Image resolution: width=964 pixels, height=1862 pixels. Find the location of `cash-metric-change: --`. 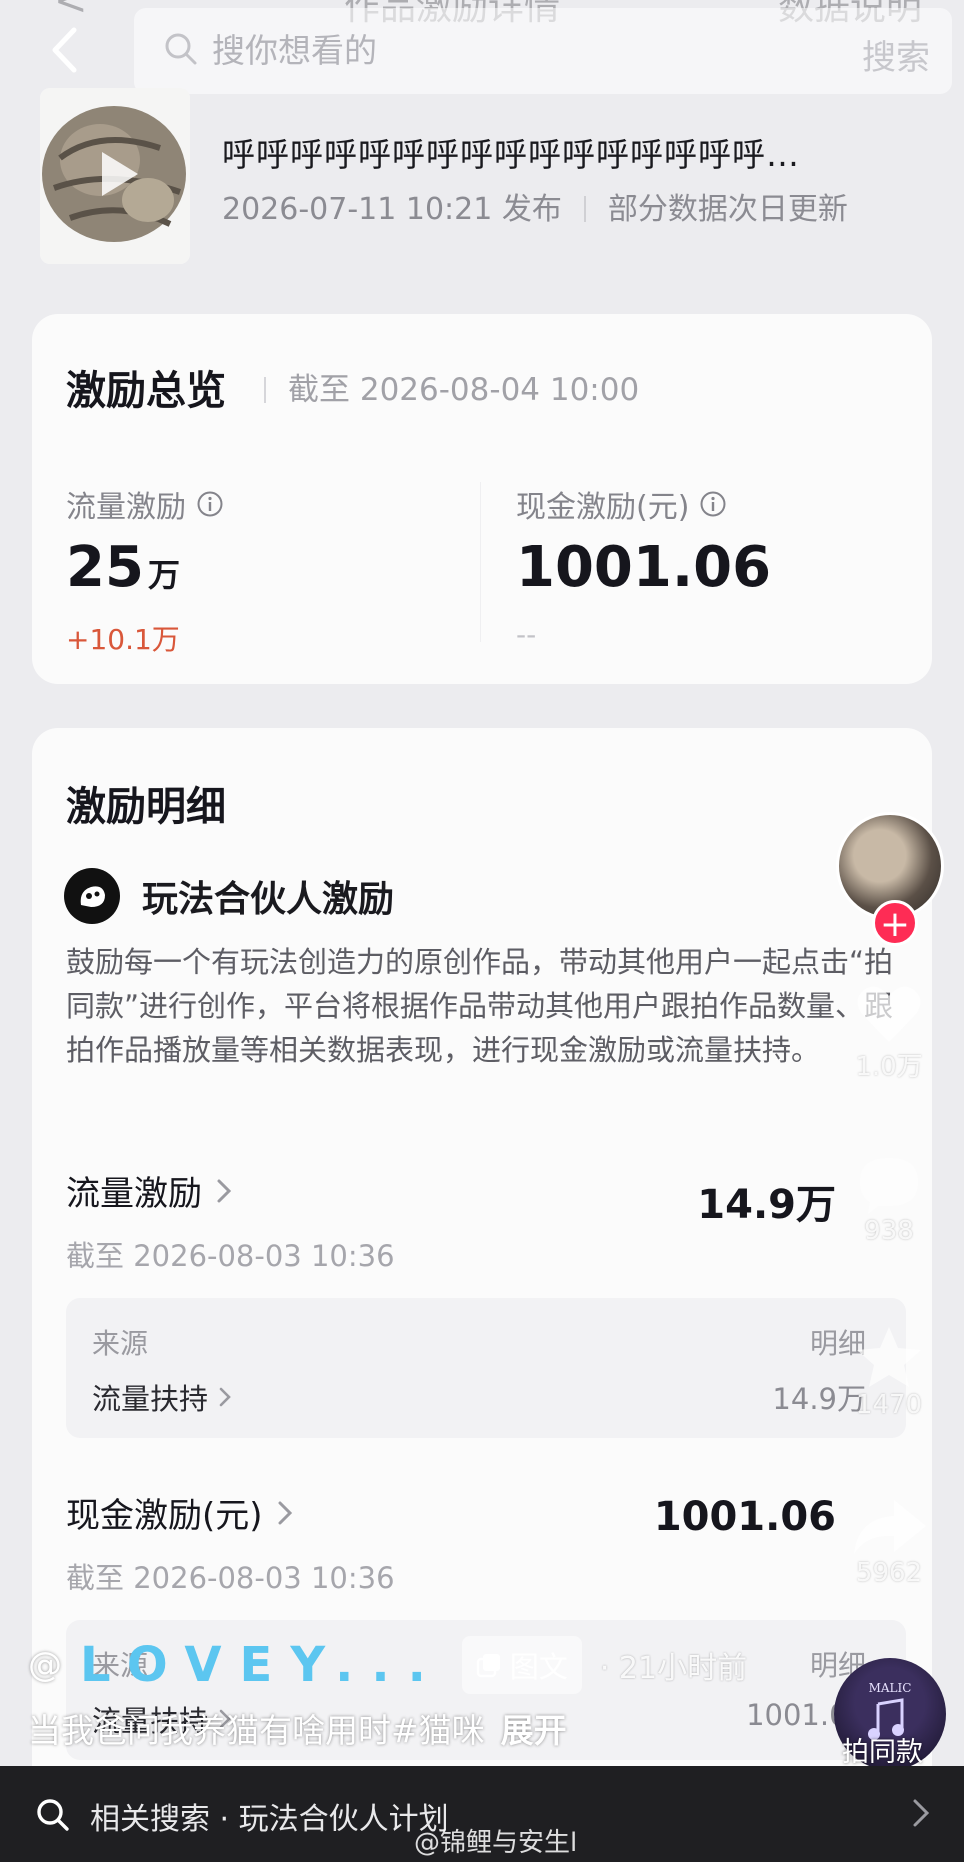

cash-metric-change: -- is located at coordinates (526, 634).